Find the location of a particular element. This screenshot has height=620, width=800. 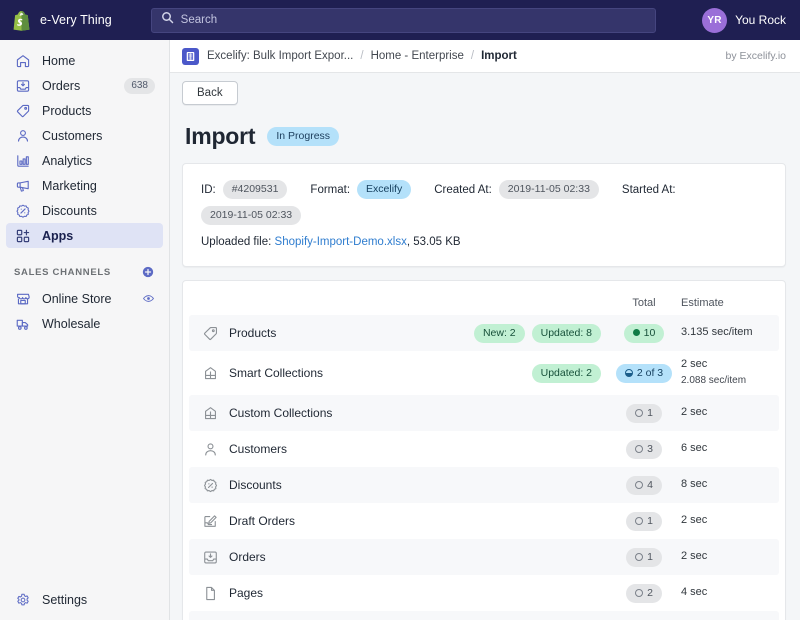

search-input: Search is located at coordinates (403, 20).